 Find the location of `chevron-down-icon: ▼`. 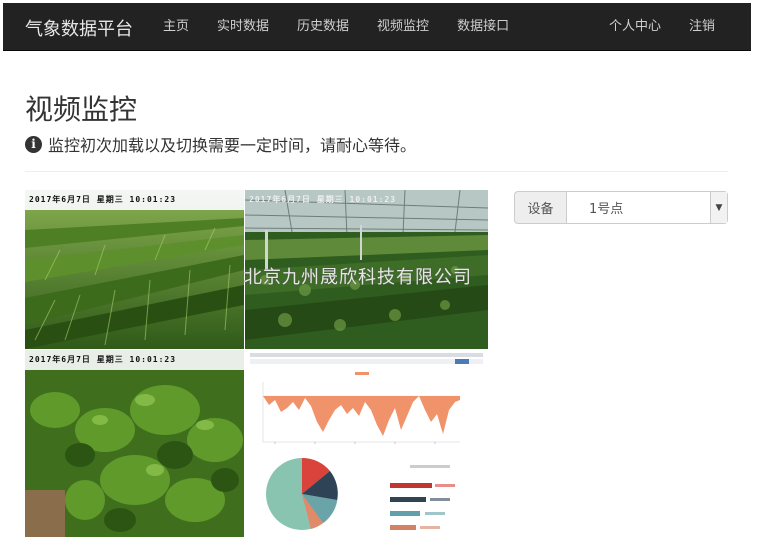

chevron-down-icon: ▼ is located at coordinates (718, 207).